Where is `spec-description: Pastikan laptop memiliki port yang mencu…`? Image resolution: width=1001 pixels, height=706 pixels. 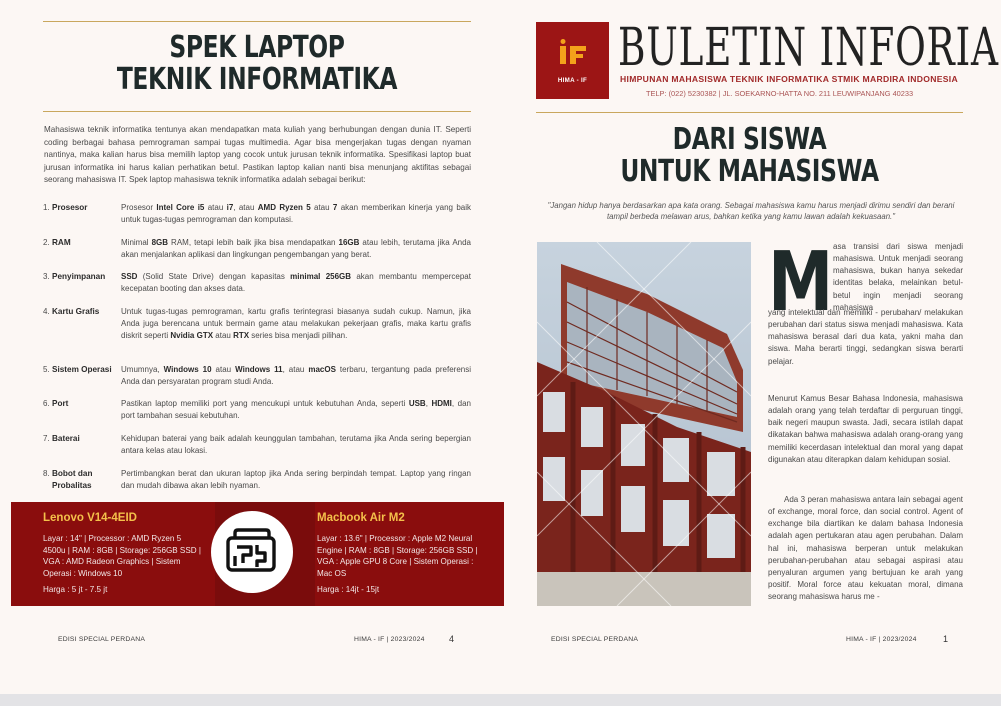
spec-description: Pastikan laptop memiliki port yang mencu… is located at coordinates (296, 409).